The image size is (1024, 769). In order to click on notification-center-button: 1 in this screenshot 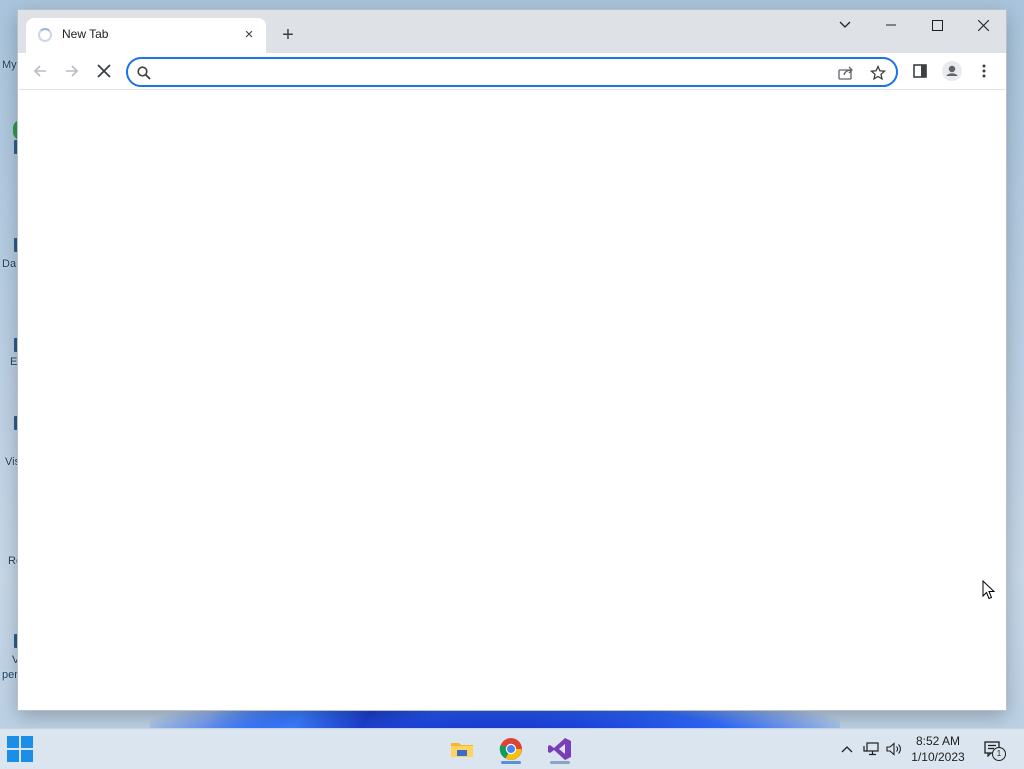, I will do `click(994, 750)`.